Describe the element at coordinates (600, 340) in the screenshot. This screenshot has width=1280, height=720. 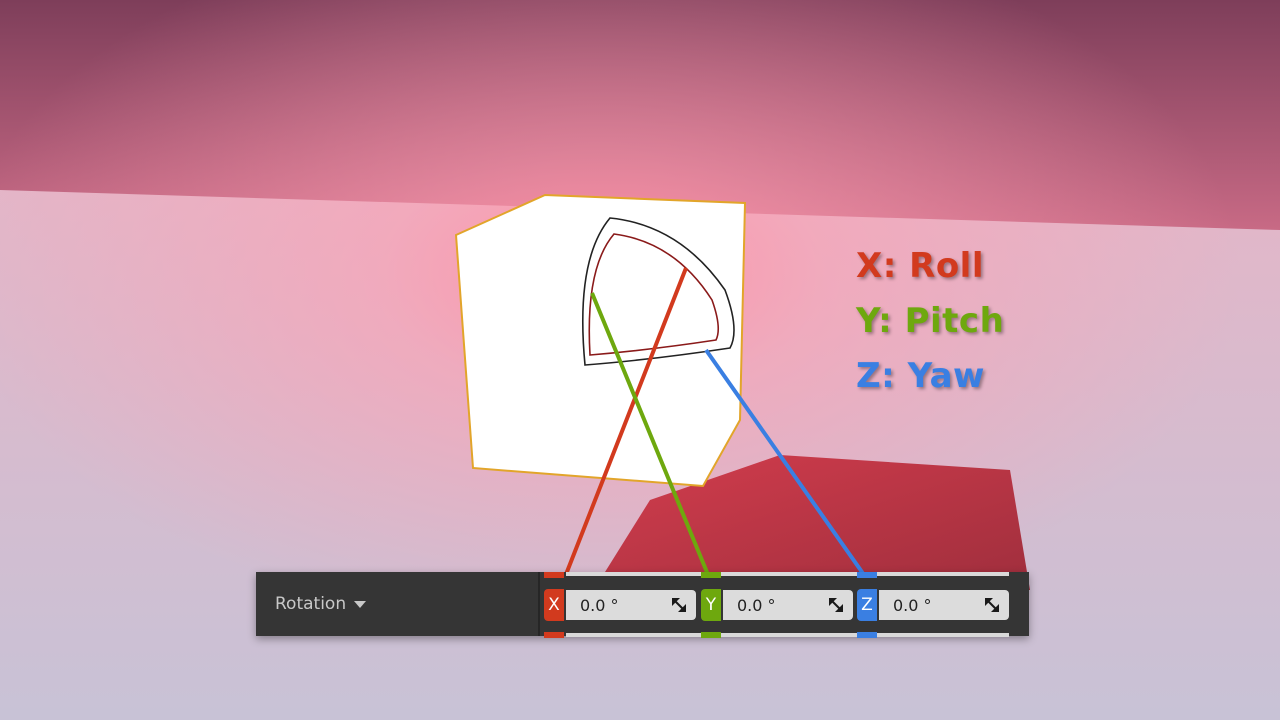
I see `cube` at that location.